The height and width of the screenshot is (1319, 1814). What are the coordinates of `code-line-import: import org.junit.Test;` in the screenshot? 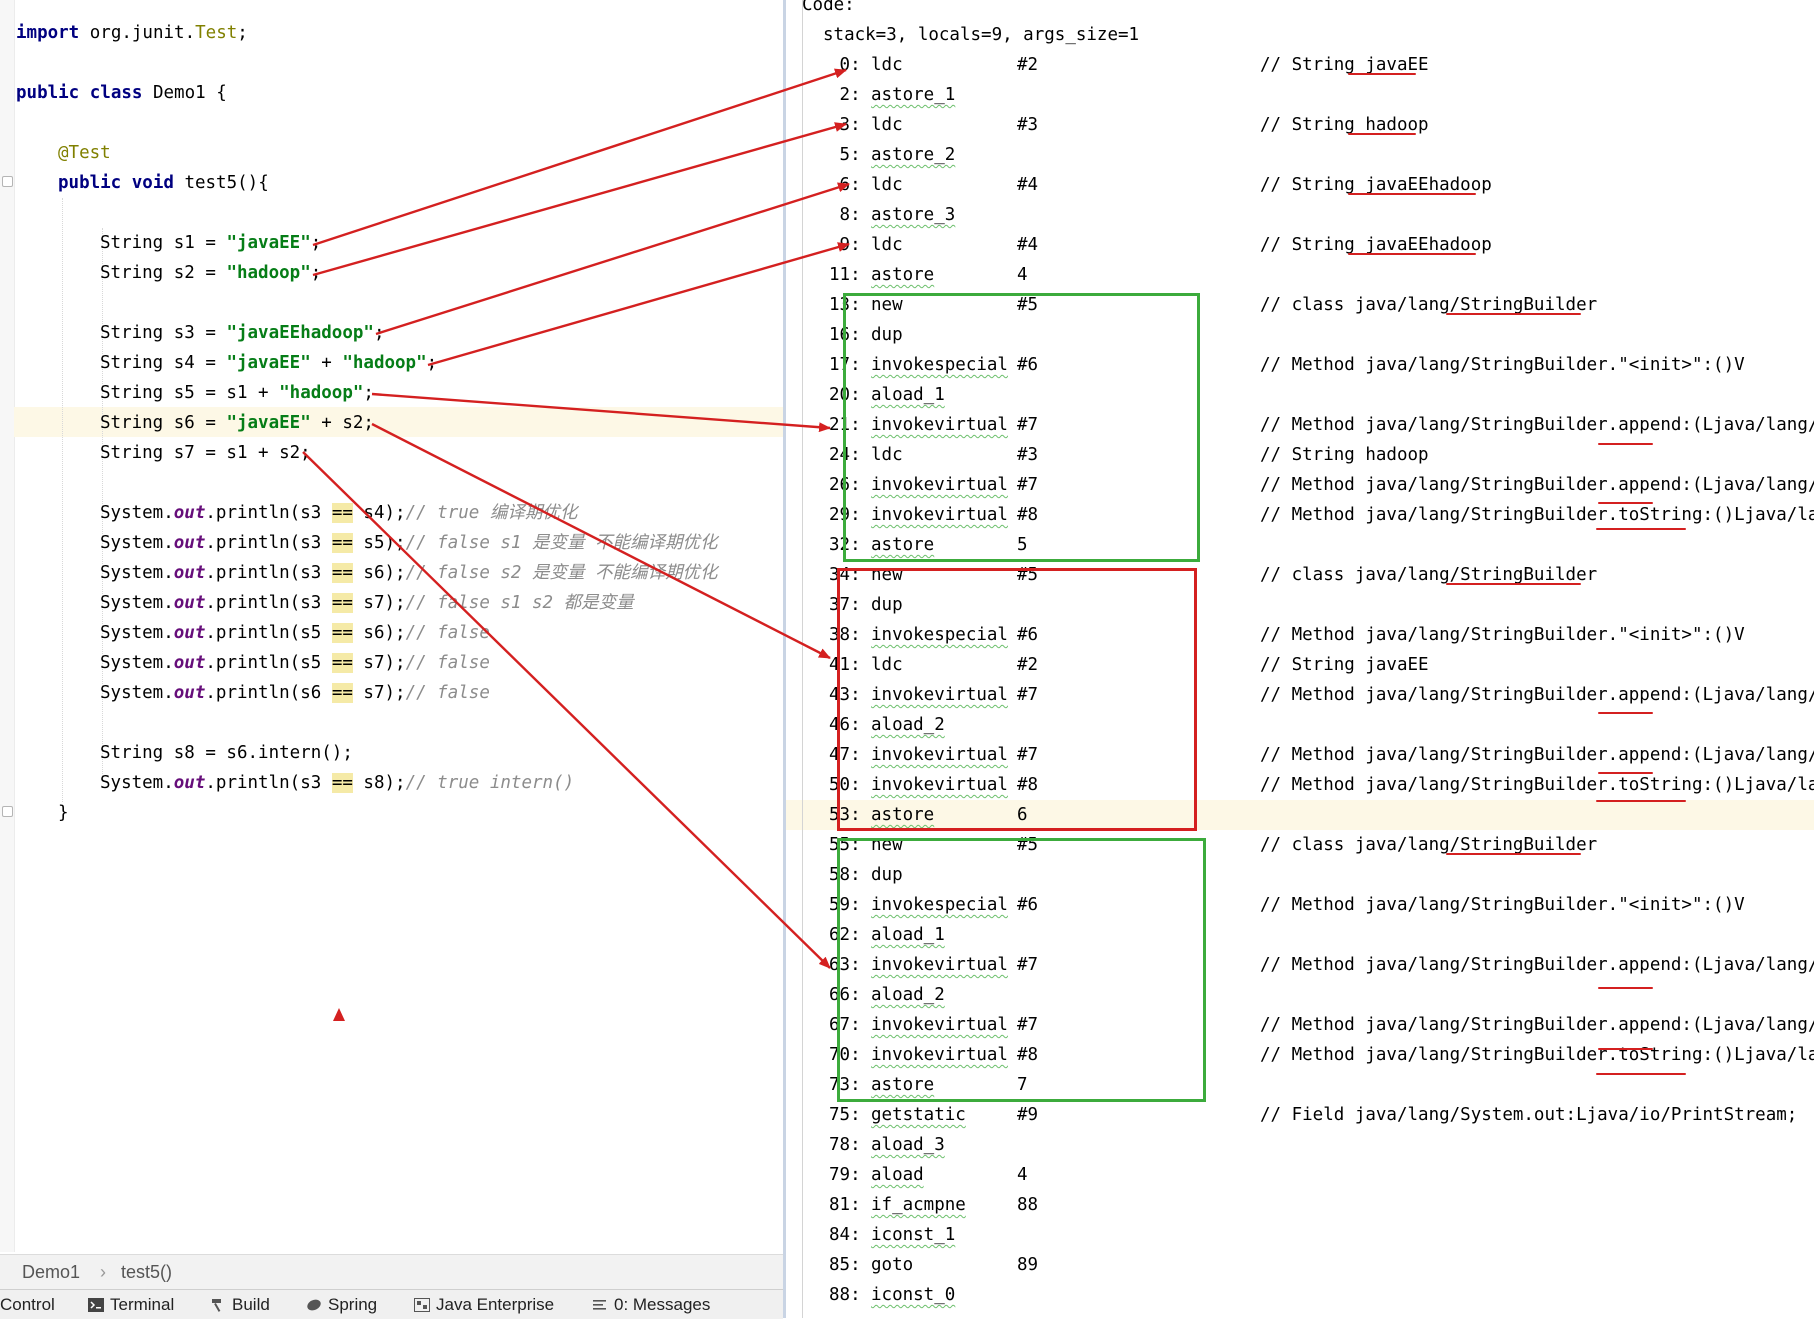 It's located at (132, 33).